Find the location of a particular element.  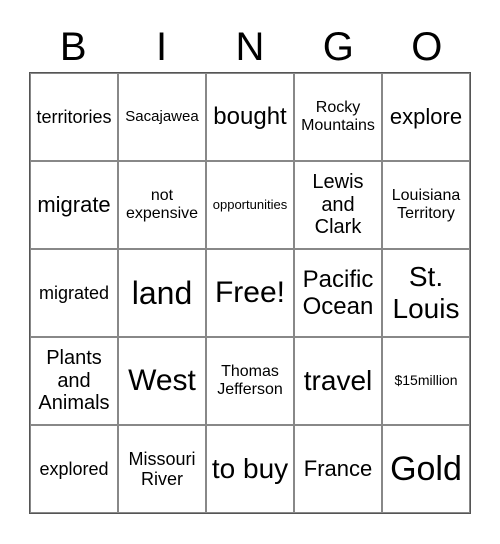

bingo-cell: $15million is located at coordinates (426, 381).